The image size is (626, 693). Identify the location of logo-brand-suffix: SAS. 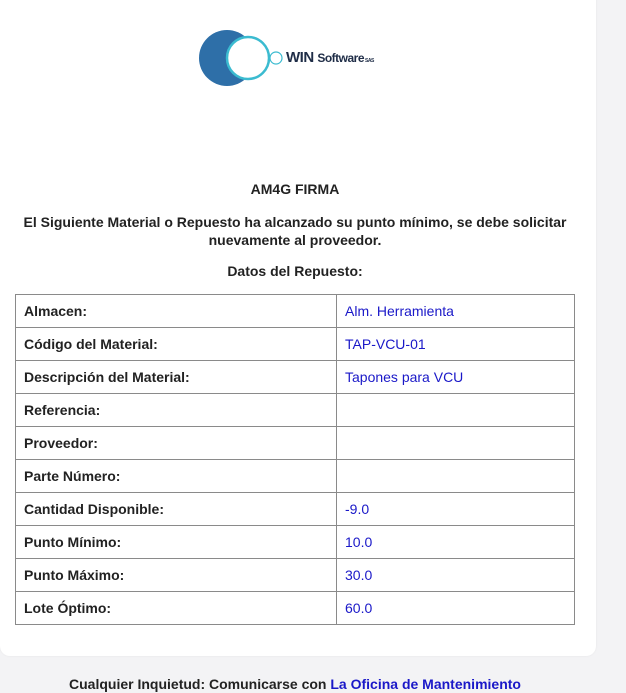
(369, 61).